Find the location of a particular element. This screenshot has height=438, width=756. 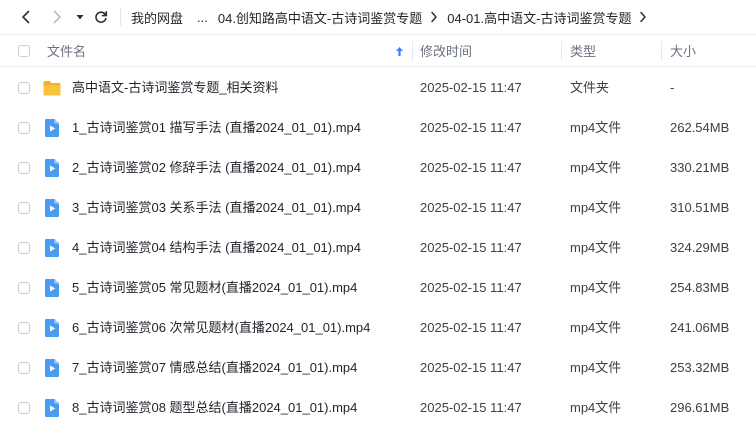

file-name: 7_古诗词鉴赏07 情感总结(直播2024_01_01).mp4 is located at coordinates (214, 368).